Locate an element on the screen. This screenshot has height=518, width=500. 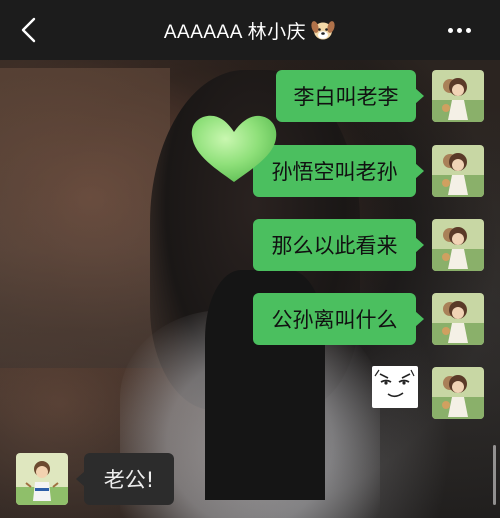
back-button is located at coordinates (29, 30).